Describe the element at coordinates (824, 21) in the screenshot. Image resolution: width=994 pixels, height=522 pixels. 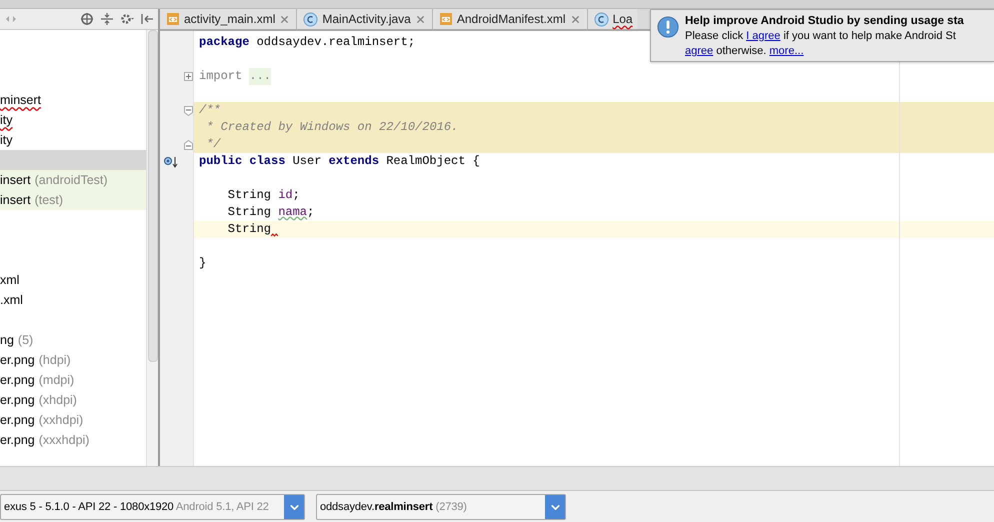
I see `notification-title: Help improve Android Studio by sending usage sta` at that location.